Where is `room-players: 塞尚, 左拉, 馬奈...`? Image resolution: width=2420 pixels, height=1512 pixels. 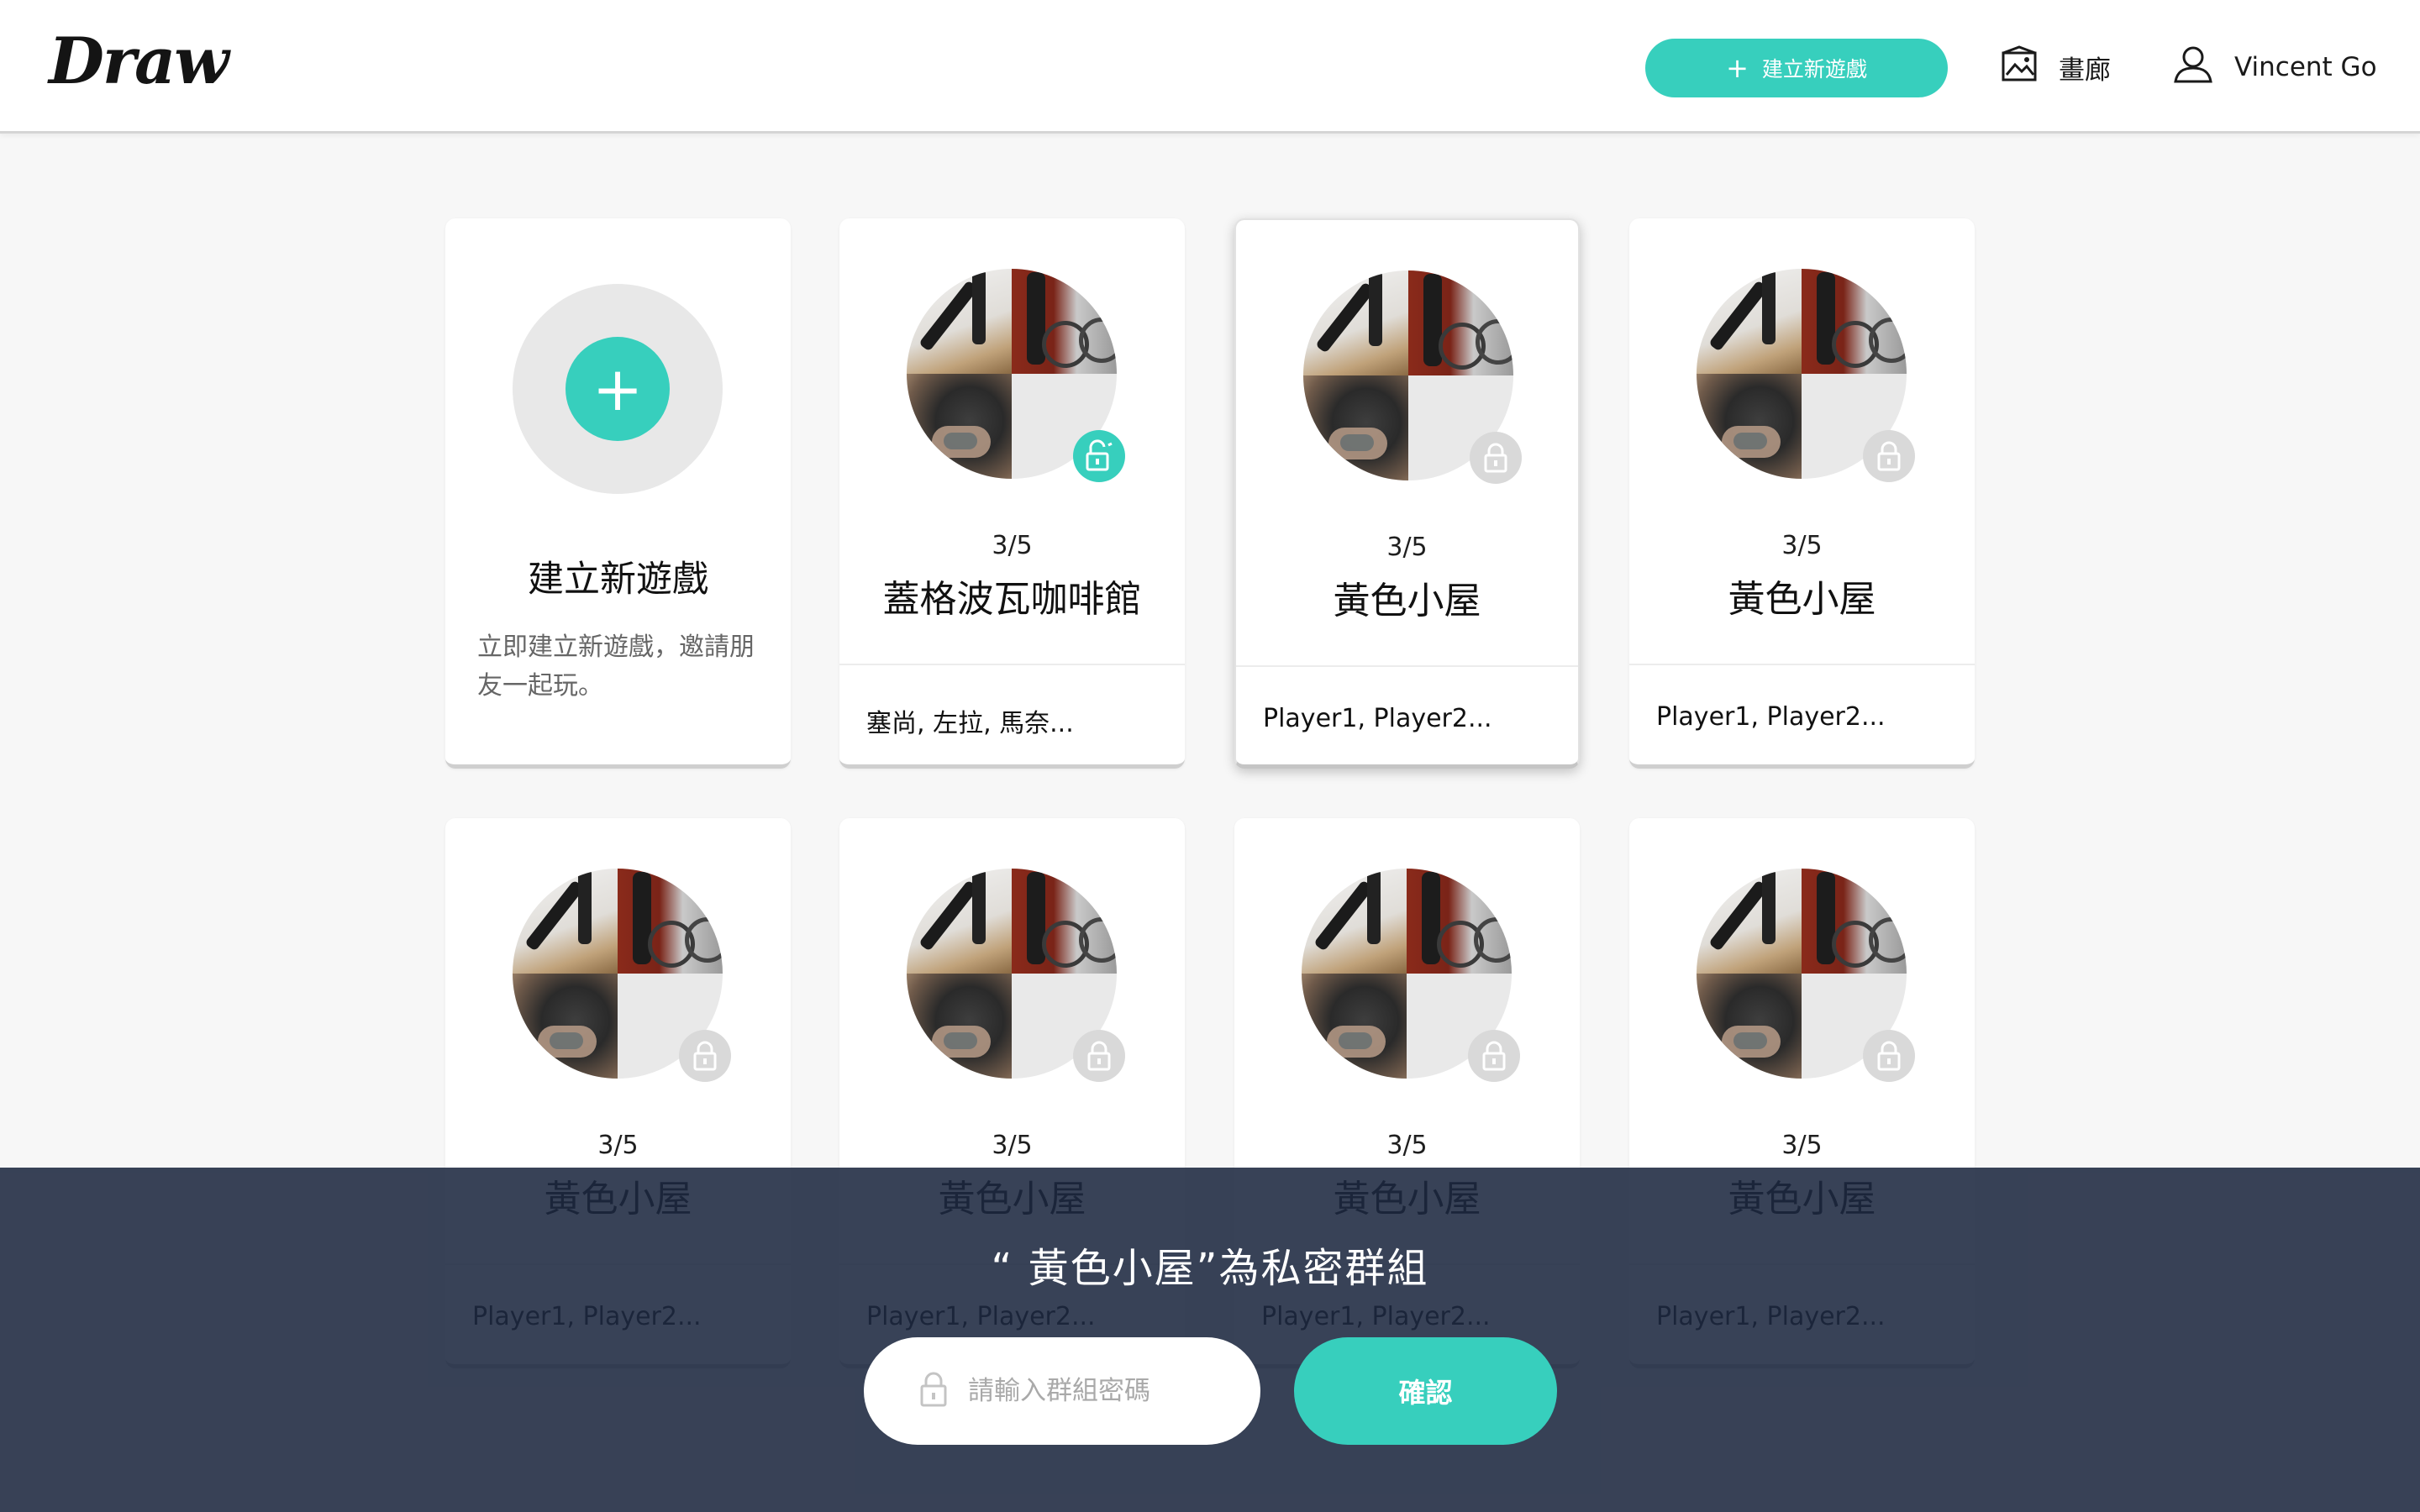
room-players: 塞尚, 左拉, 馬奈... is located at coordinates (970, 723).